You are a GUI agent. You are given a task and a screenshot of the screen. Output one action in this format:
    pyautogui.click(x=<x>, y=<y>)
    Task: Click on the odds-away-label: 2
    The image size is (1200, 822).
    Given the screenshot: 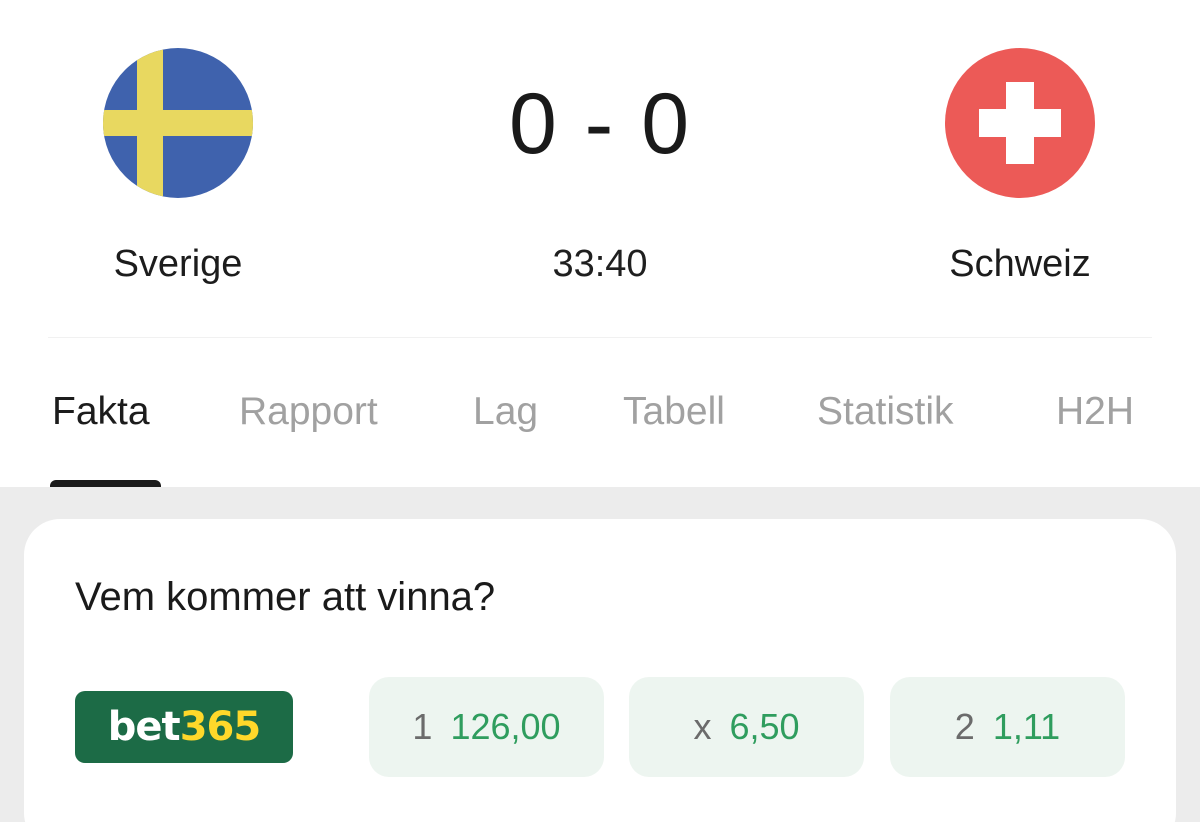 What is the action you would take?
    pyautogui.click(x=964, y=726)
    